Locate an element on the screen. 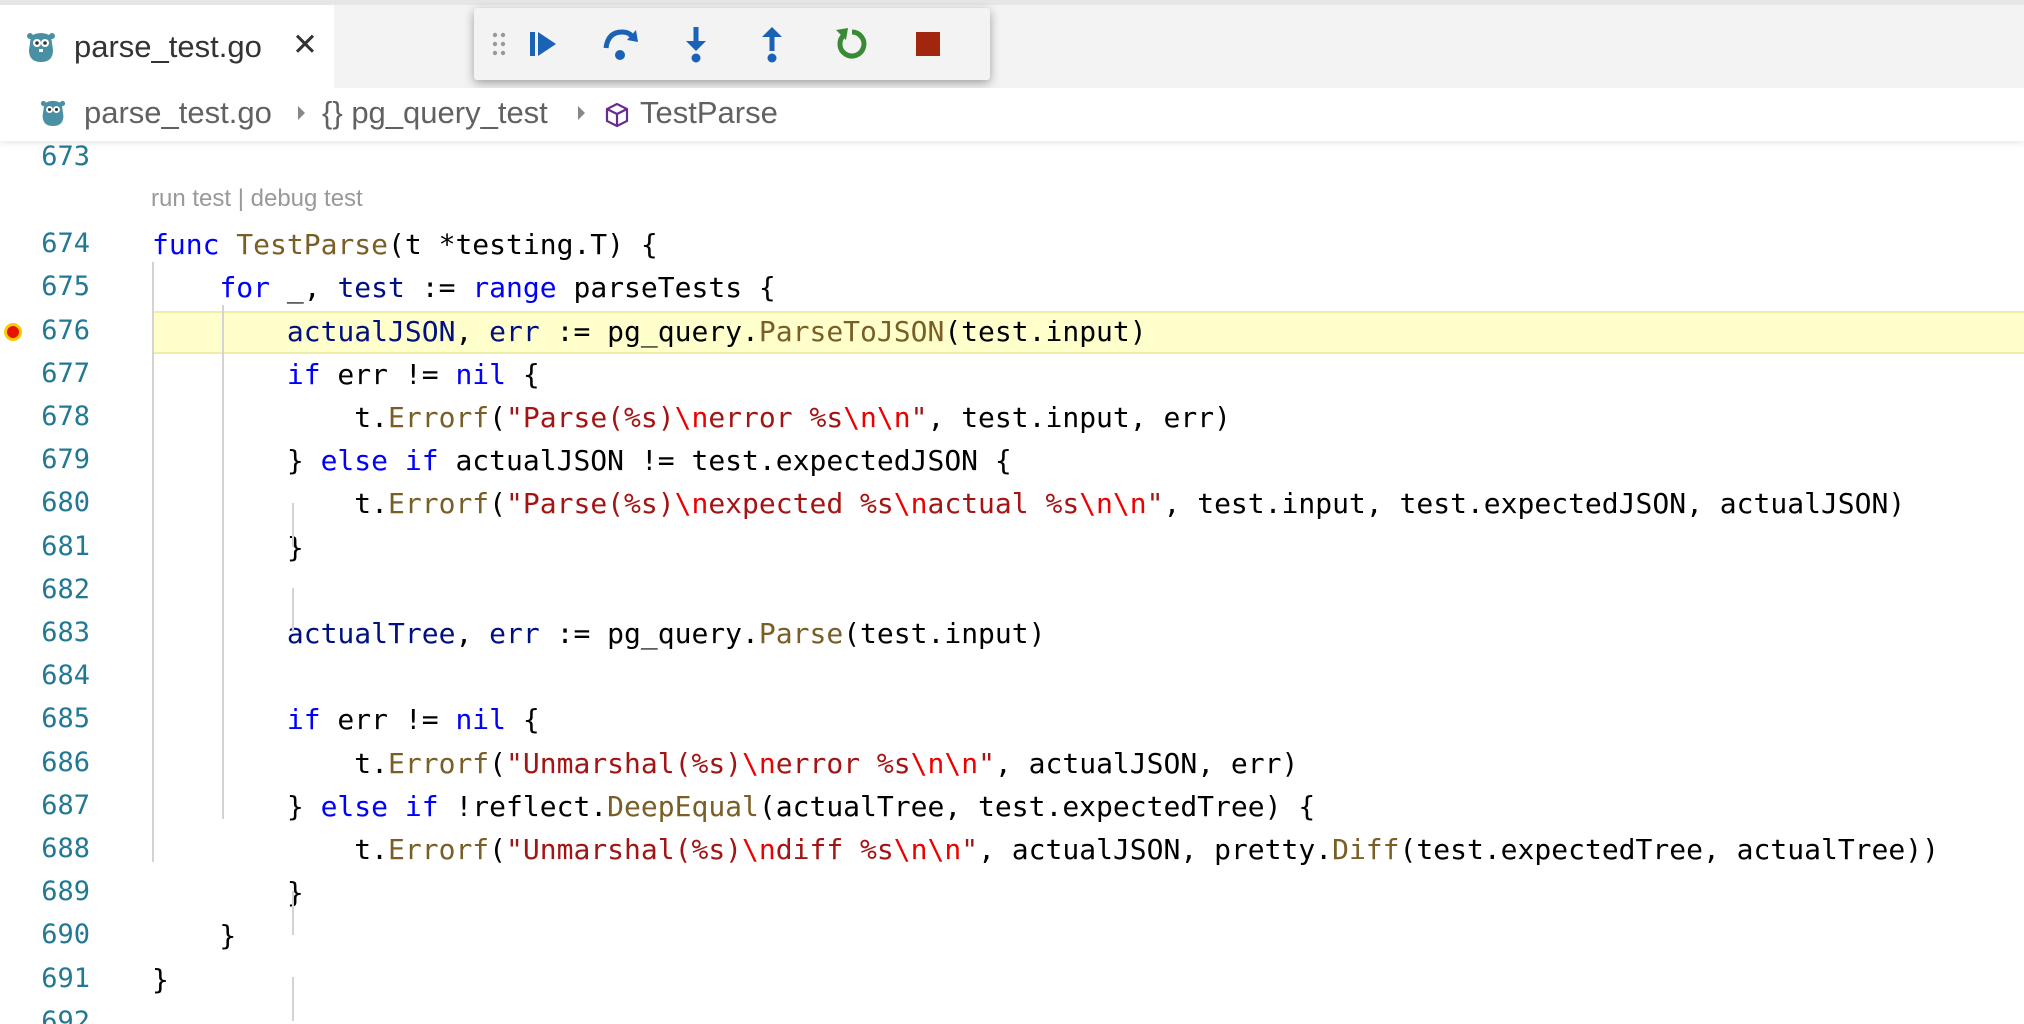 This screenshot has width=2024, height=1024. code-token: (t *testing.T) { is located at coordinates (523, 245).